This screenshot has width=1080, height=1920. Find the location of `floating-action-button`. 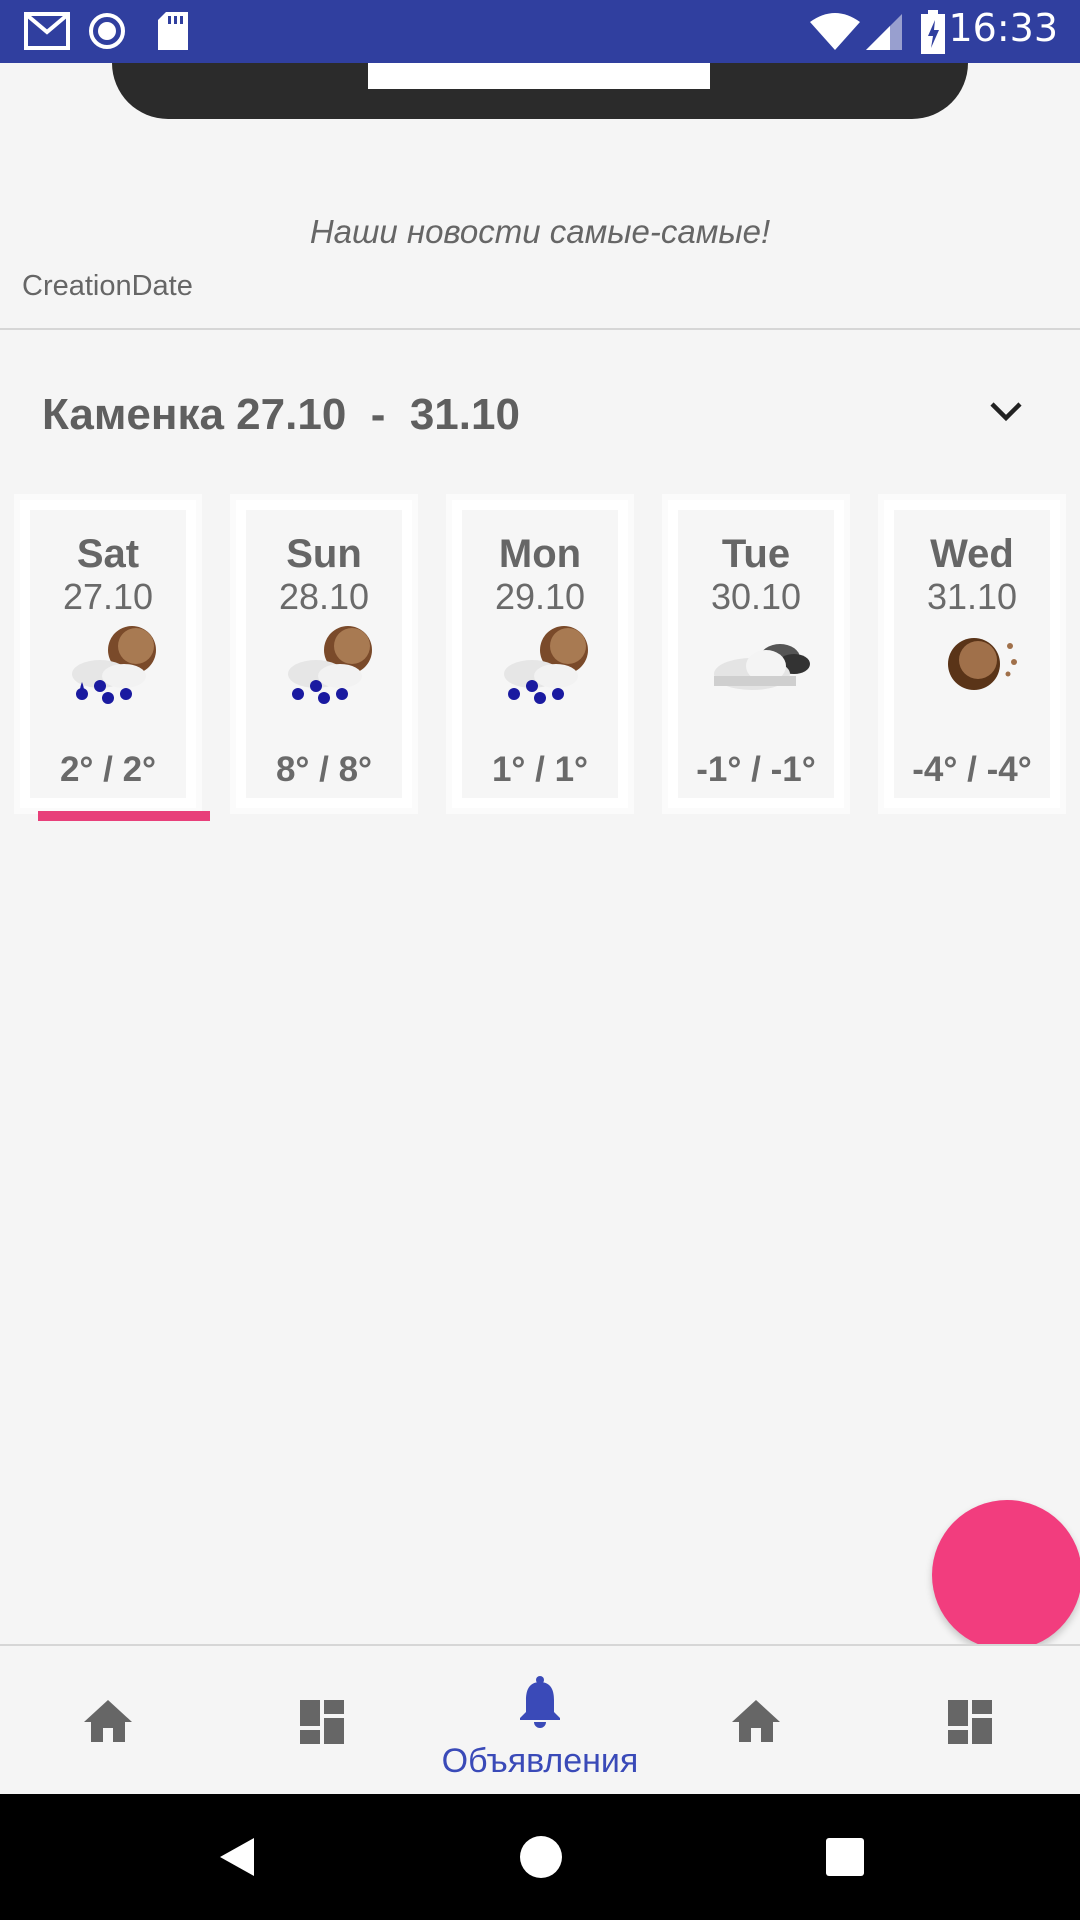

floating-action-button is located at coordinates (1006, 1575).